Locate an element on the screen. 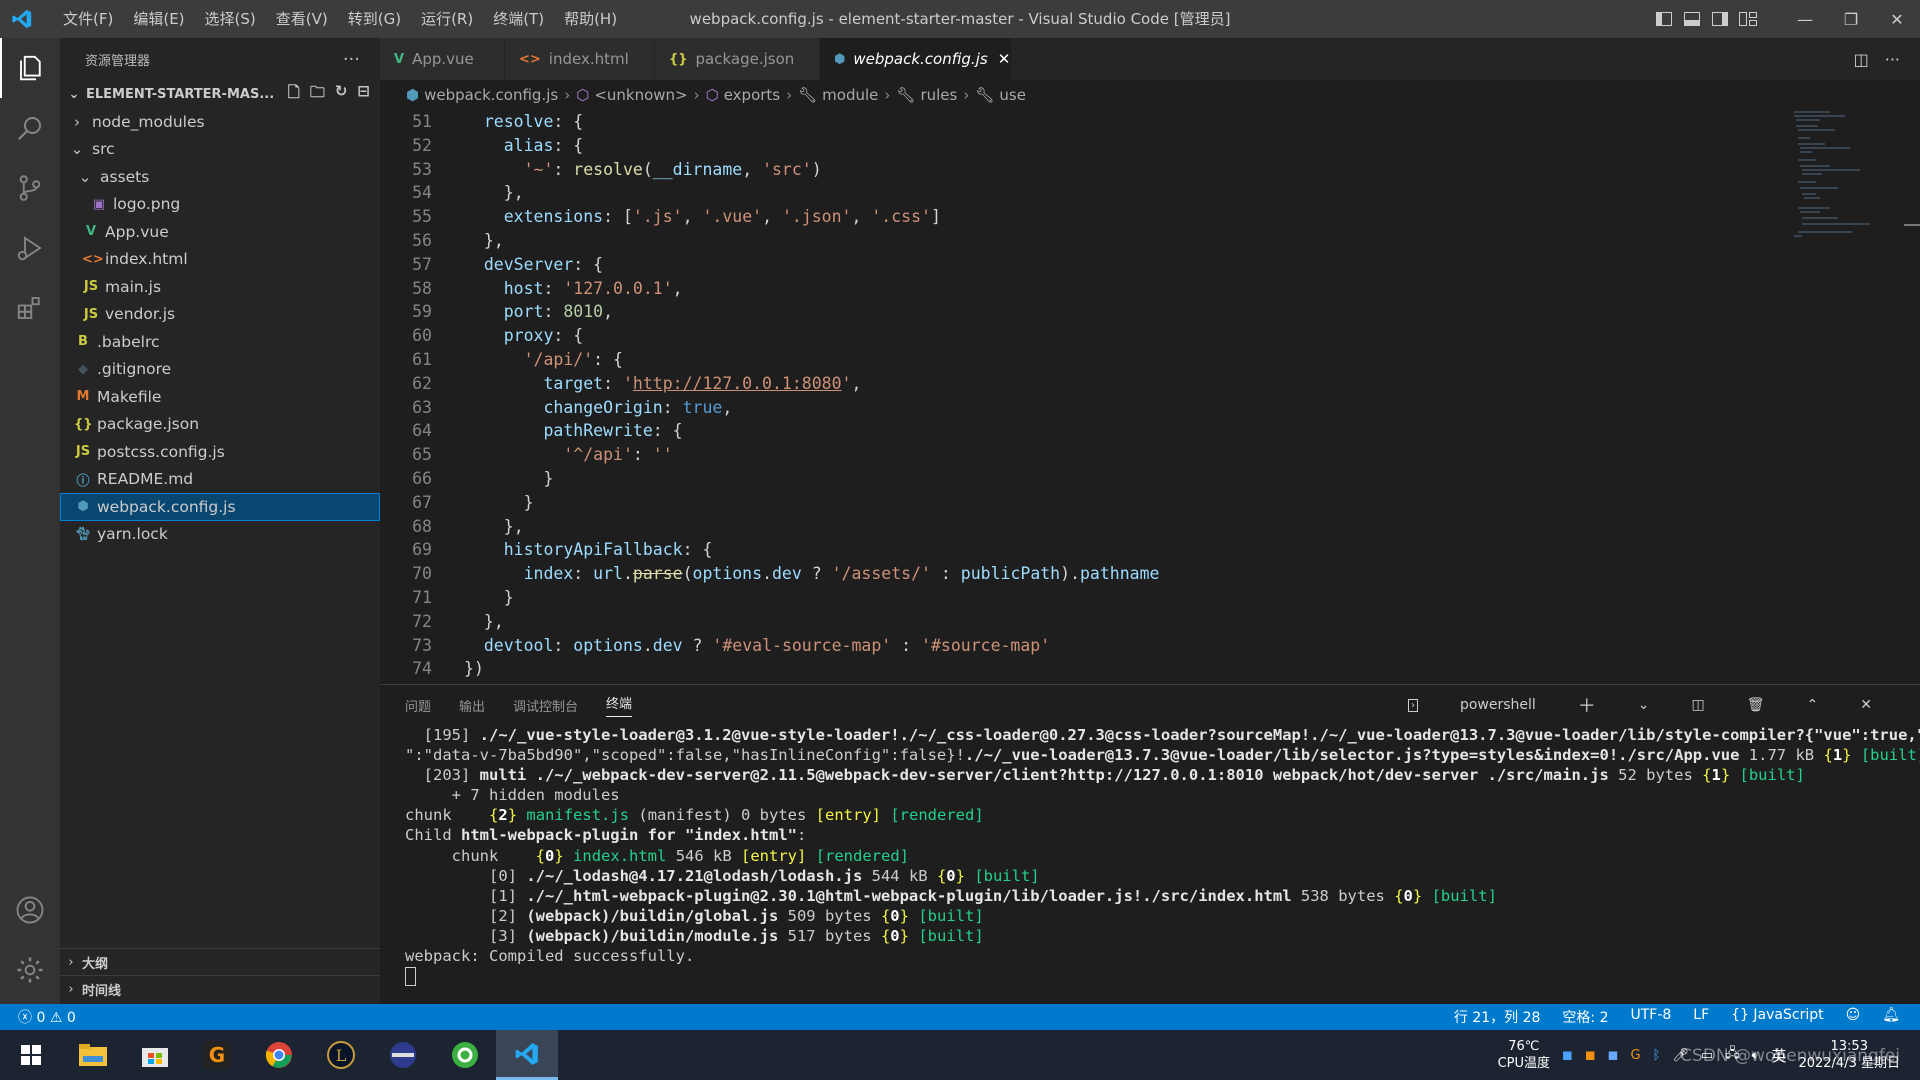 The width and height of the screenshot is (1920, 1080). split-terminal-icon: ◫ is located at coordinates (1698, 705).